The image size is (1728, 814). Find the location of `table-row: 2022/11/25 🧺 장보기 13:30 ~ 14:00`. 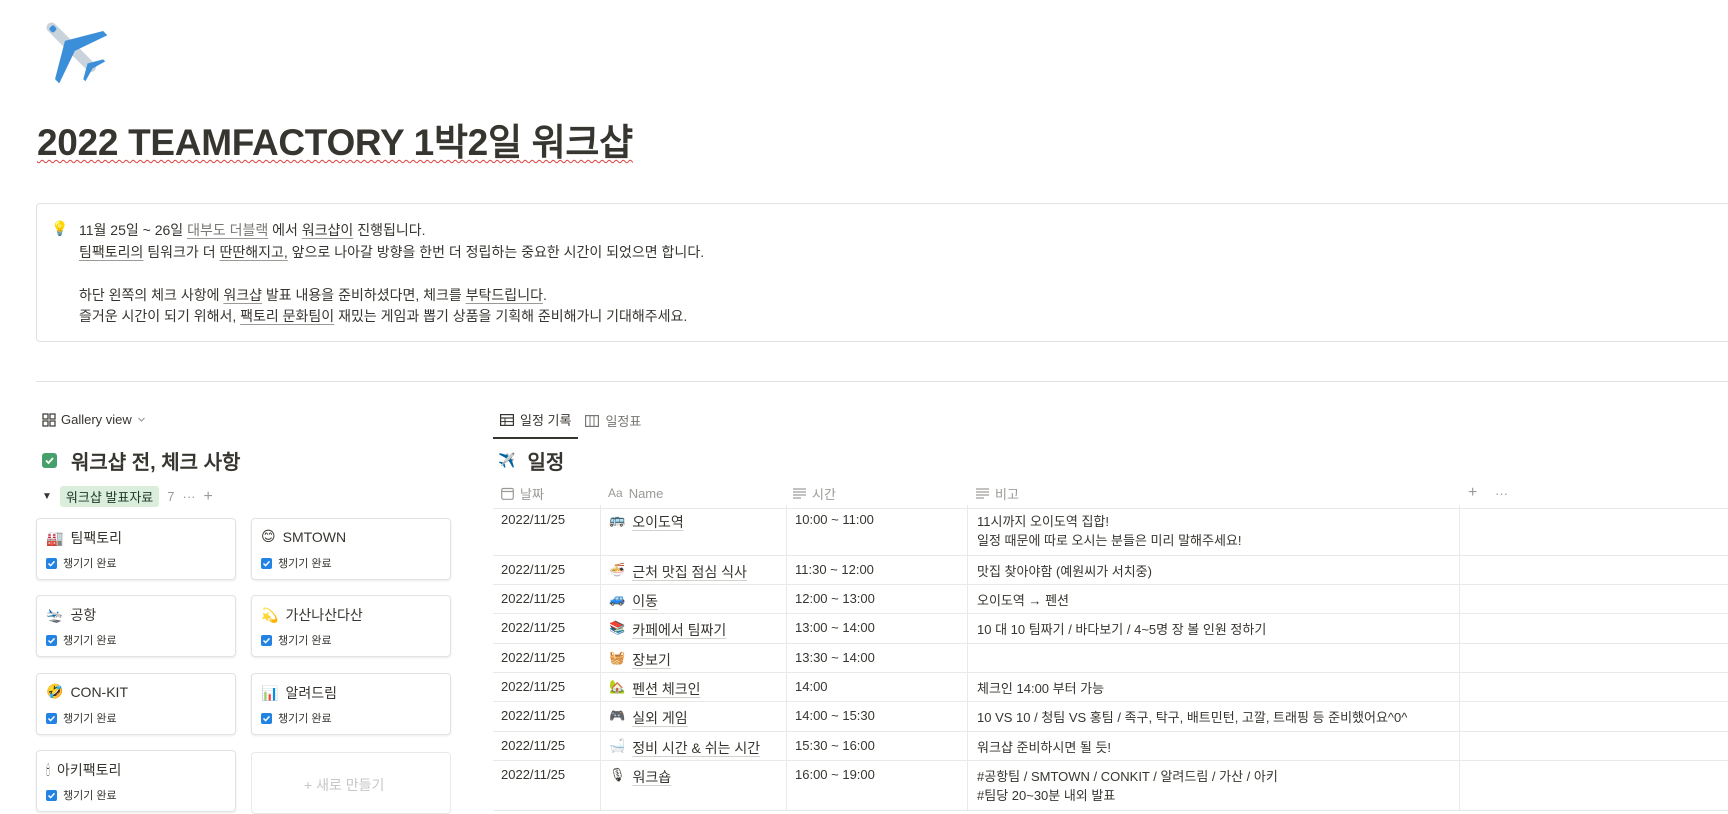

table-row: 2022/11/25 🧺 장보기 13:30 ~ 14:00 is located at coordinates (1110, 658).